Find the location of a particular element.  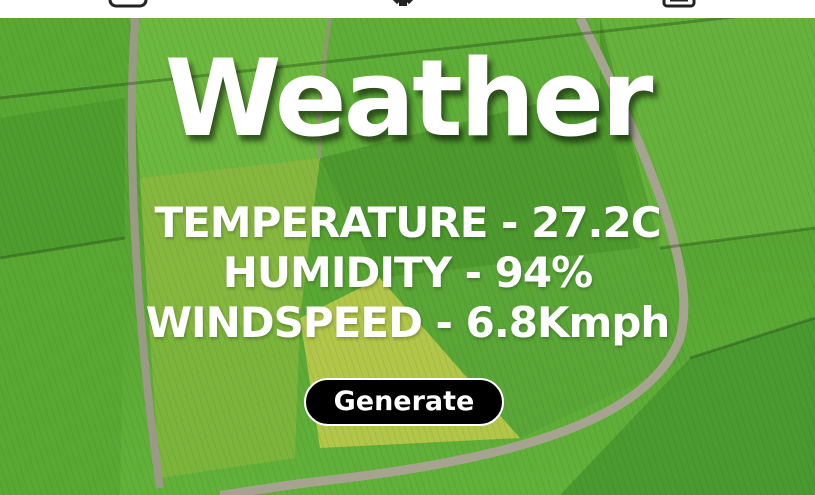

square-icon is located at coordinates (128, 6).